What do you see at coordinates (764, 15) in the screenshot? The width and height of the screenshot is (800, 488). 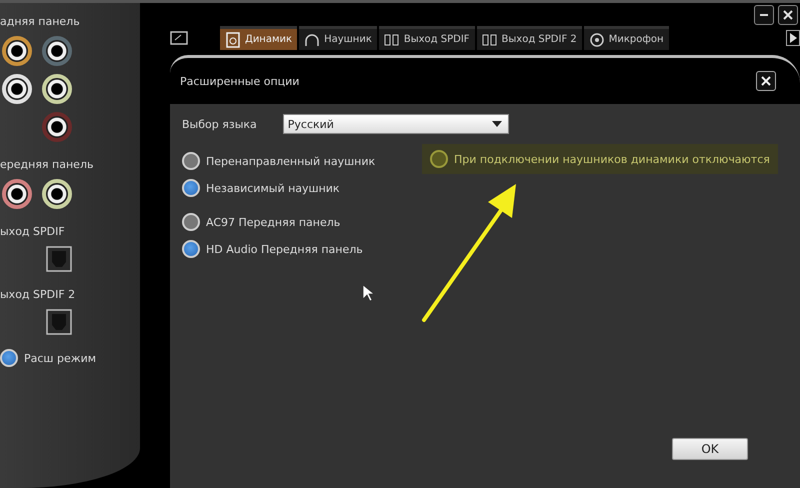 I see `minimize-button` at bounding box center [764, 15].